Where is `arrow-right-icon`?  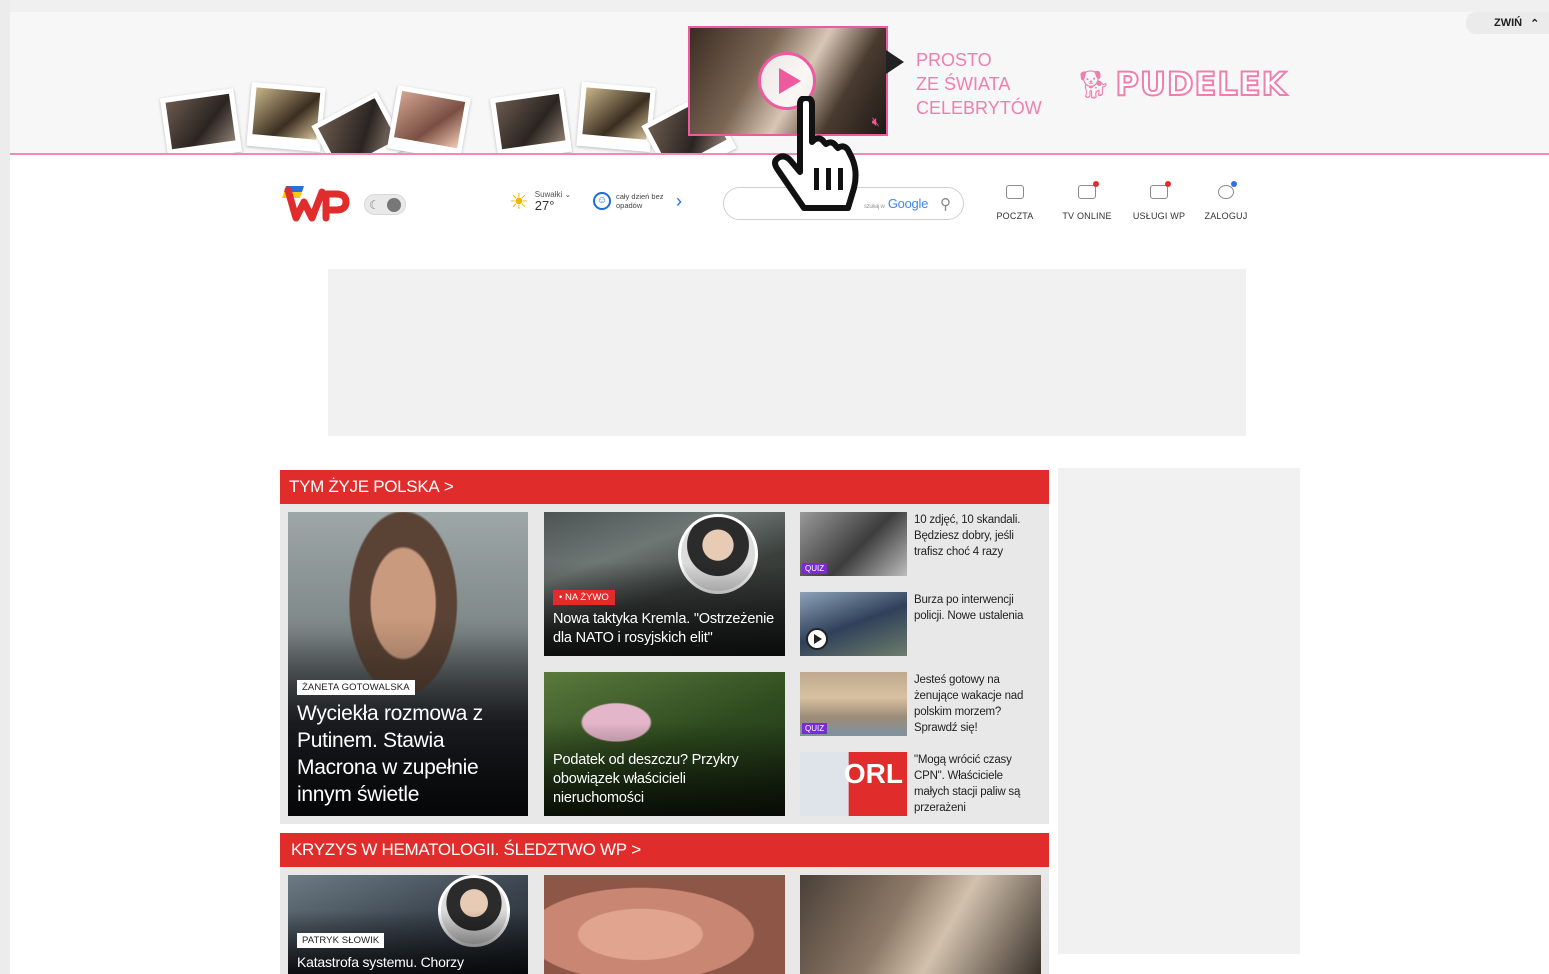
arrow-right-icon is located at coordinates (895, 62).